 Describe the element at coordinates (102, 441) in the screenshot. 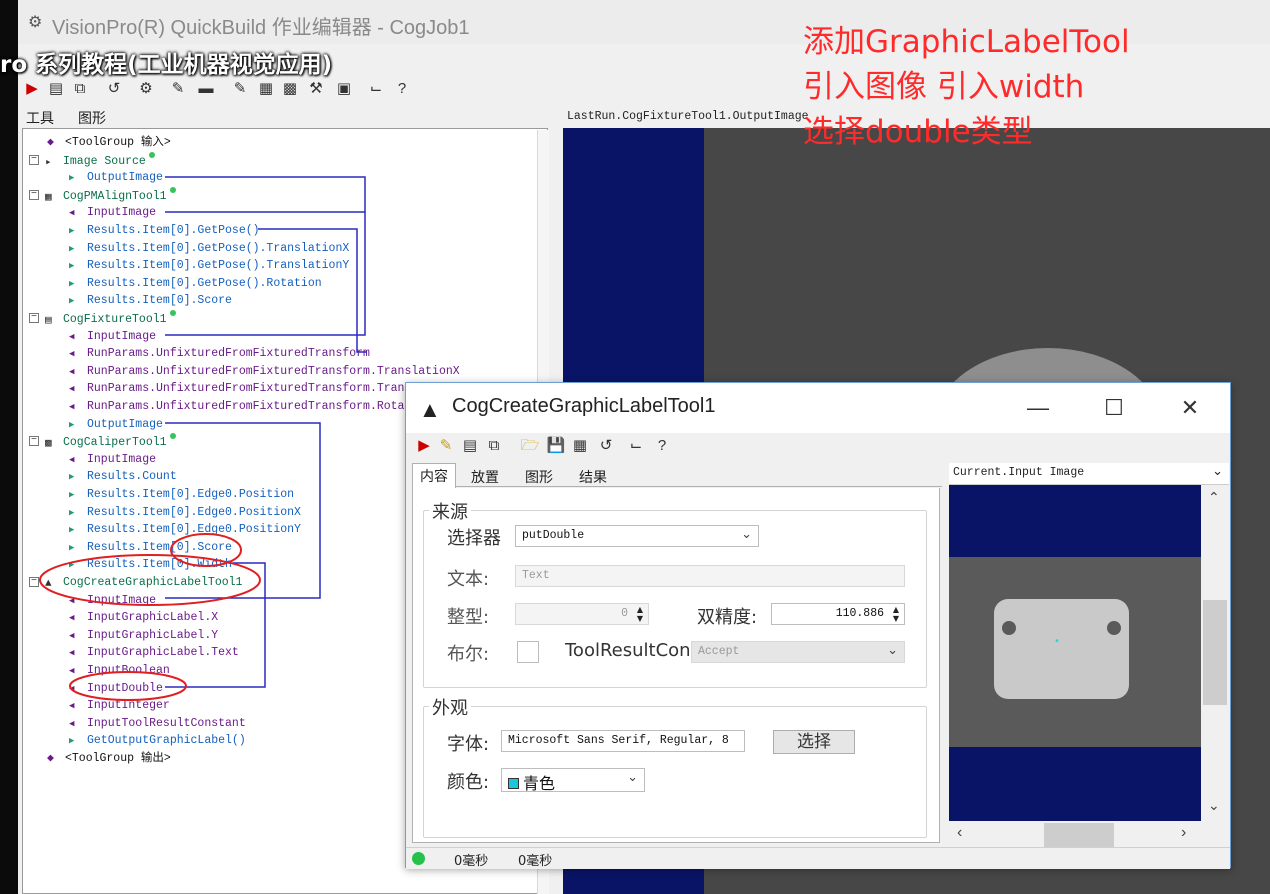

I see `tree-row: − ▩ CogCaliperTool1` at that location.